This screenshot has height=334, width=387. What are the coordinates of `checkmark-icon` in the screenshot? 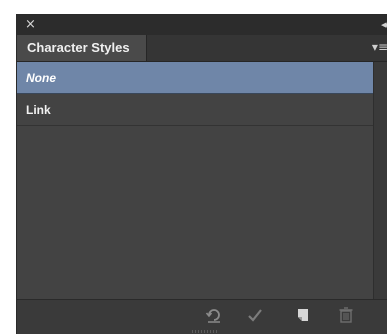 It's located at (255, 315).